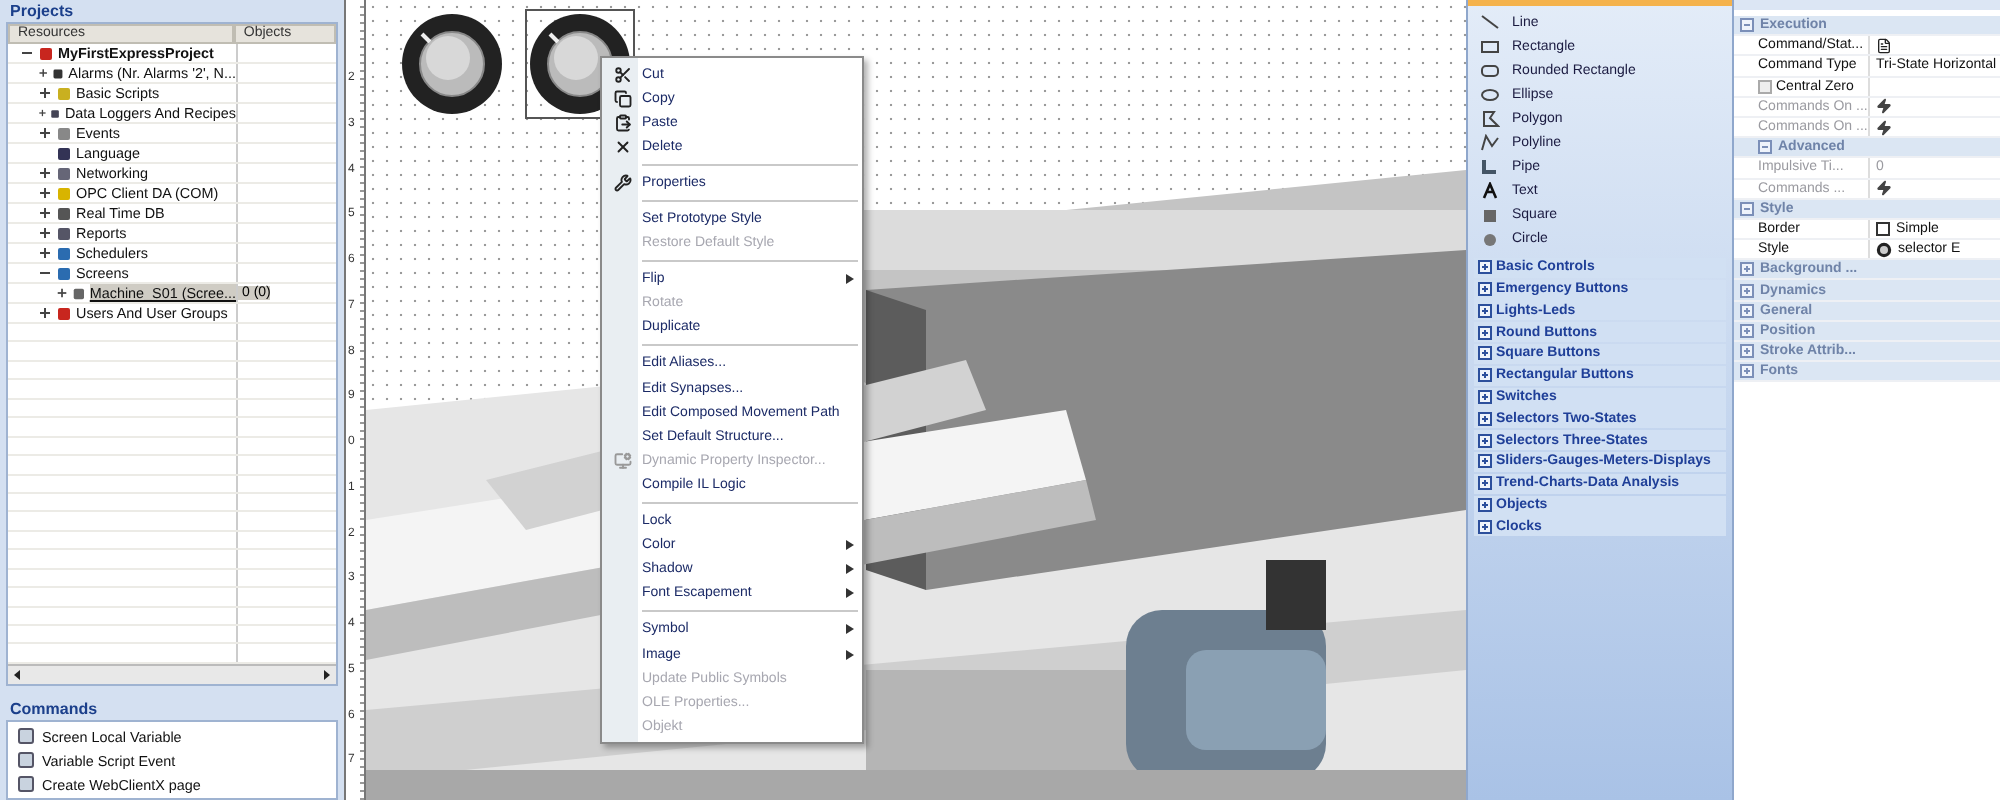 The width and height of the screenshot is (2000, 800). What do you see at coordinates (1490, 118) in the screenshot?
I see `polygon-icon` at bounding box center [1490, 118].